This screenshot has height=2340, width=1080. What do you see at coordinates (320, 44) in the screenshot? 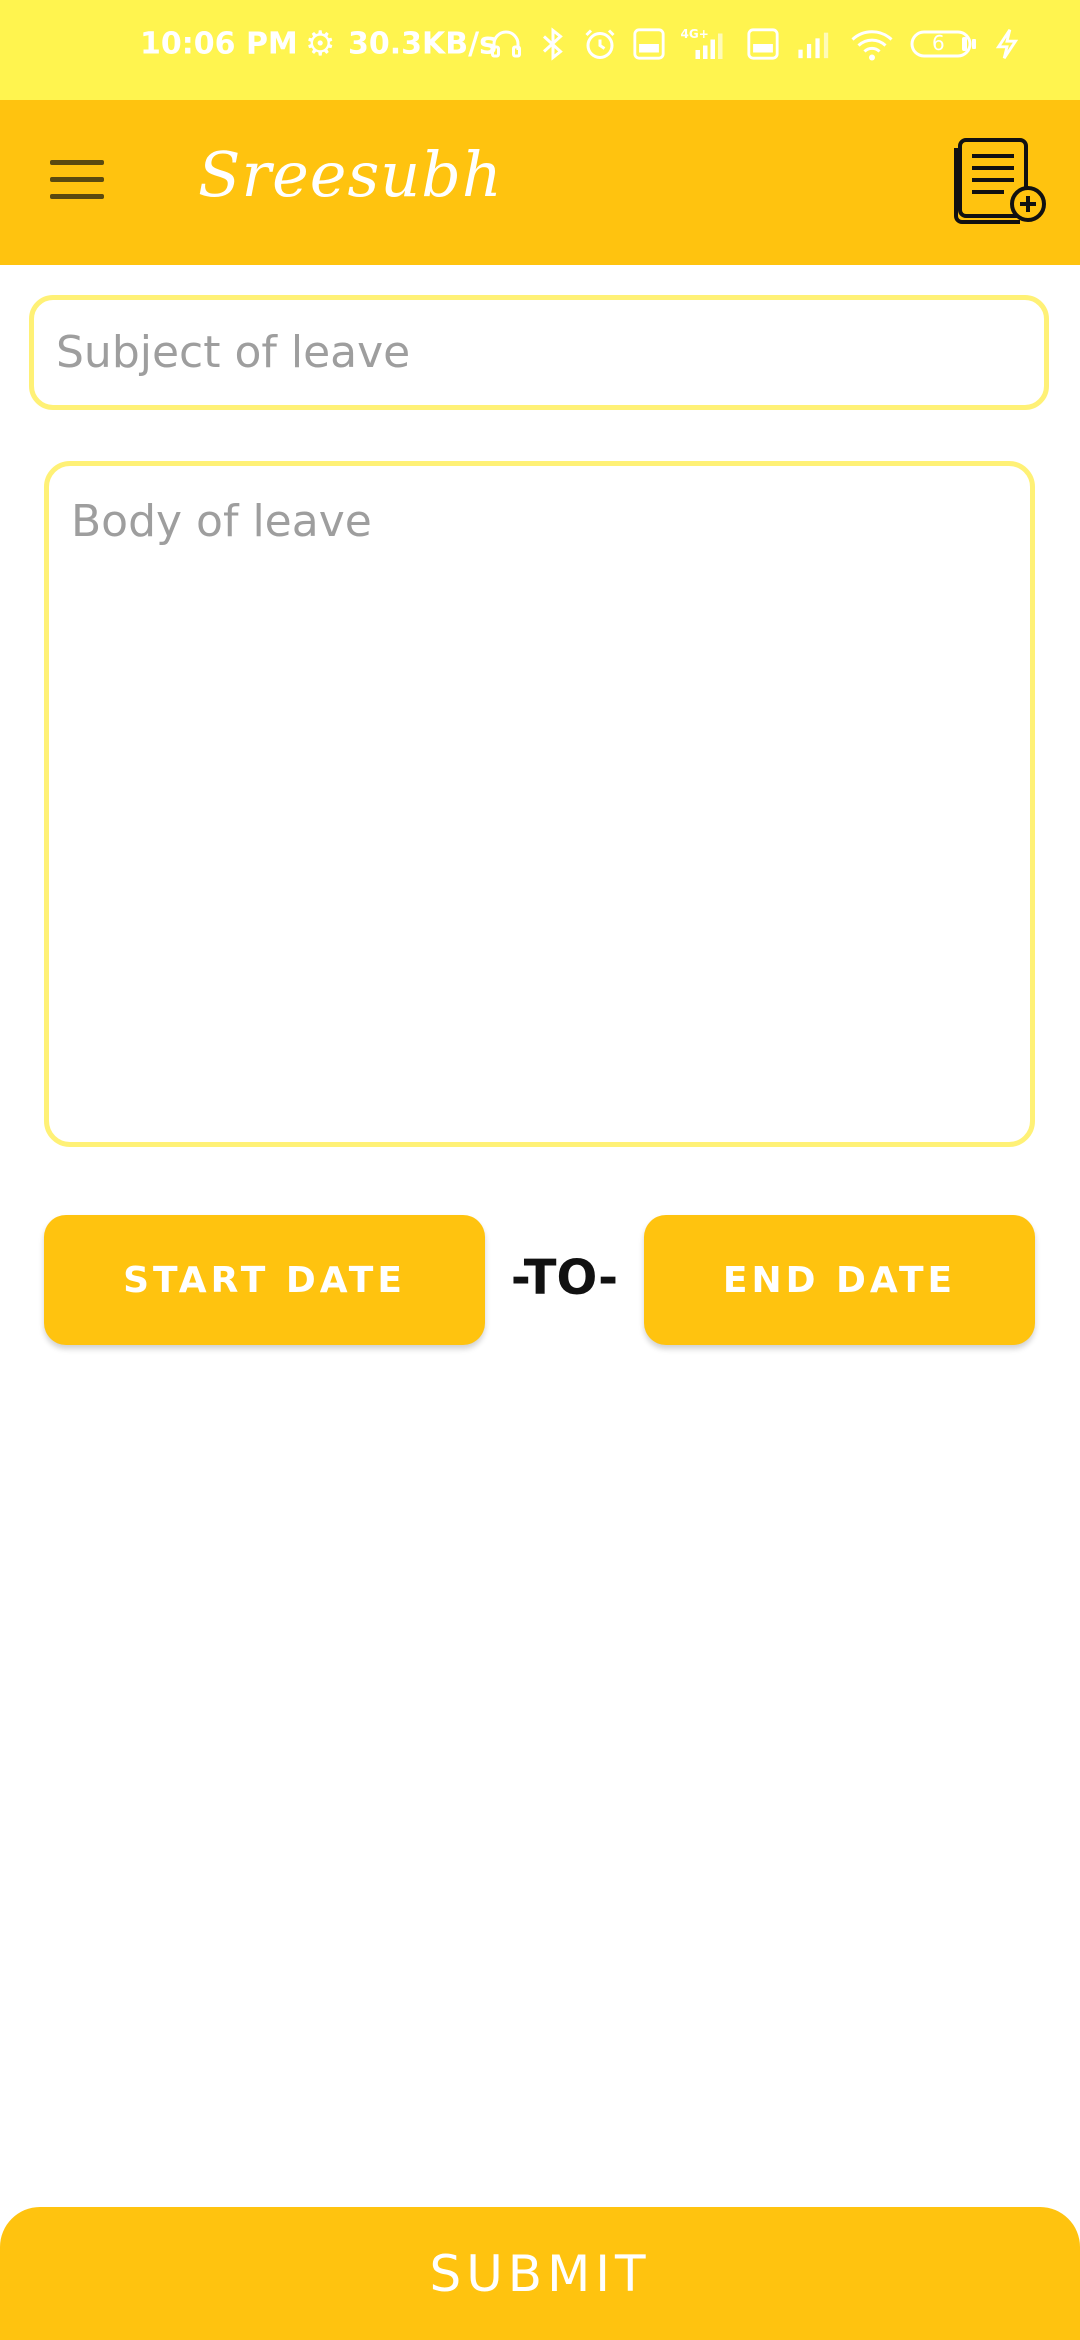
I see `gear-icon: ⚙` at bounding box center [320, 44].